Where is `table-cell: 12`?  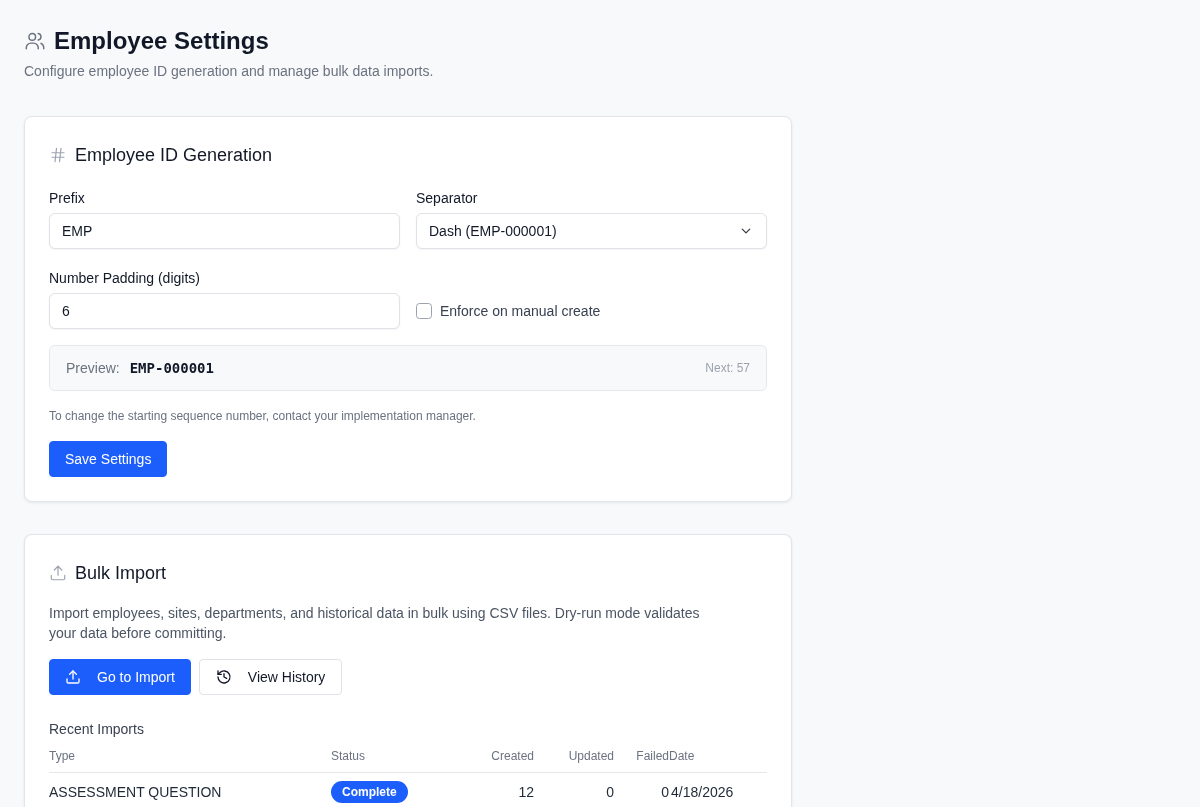 table-cell: 12 is located at coordinates (502, 789).